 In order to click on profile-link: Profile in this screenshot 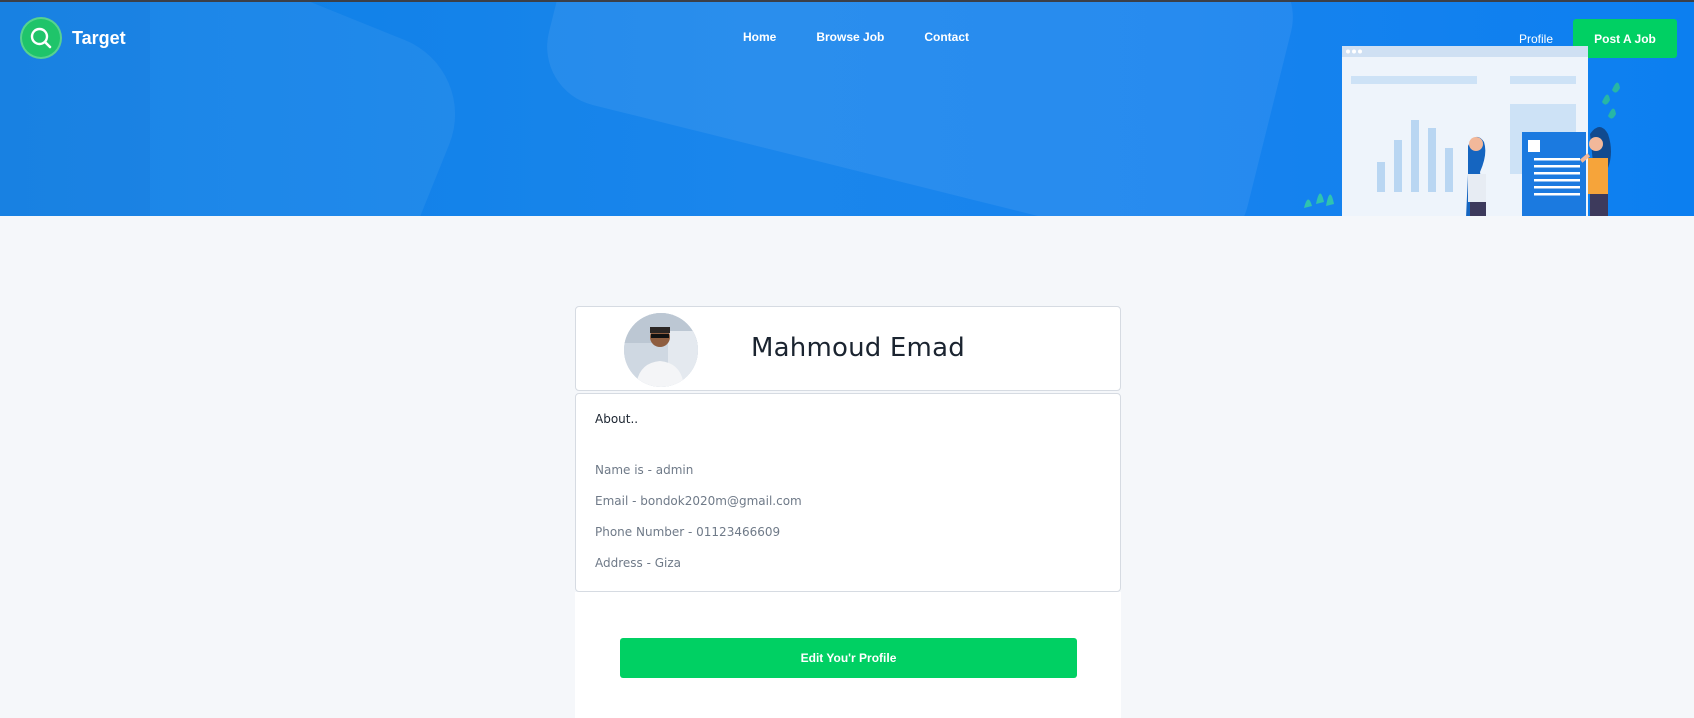, I will do `click(1536, 39)`.